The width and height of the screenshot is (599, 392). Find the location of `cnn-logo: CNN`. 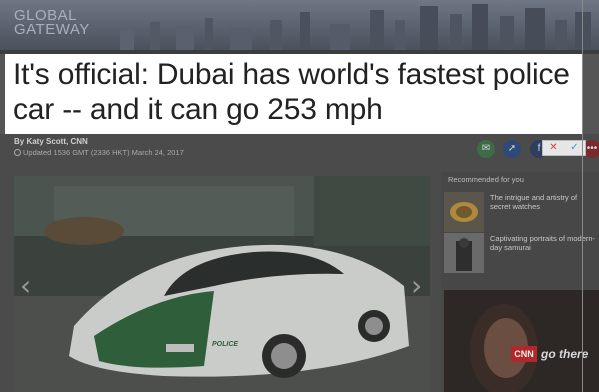

cnn-logo: CNN is located at coordinates (524, 354).